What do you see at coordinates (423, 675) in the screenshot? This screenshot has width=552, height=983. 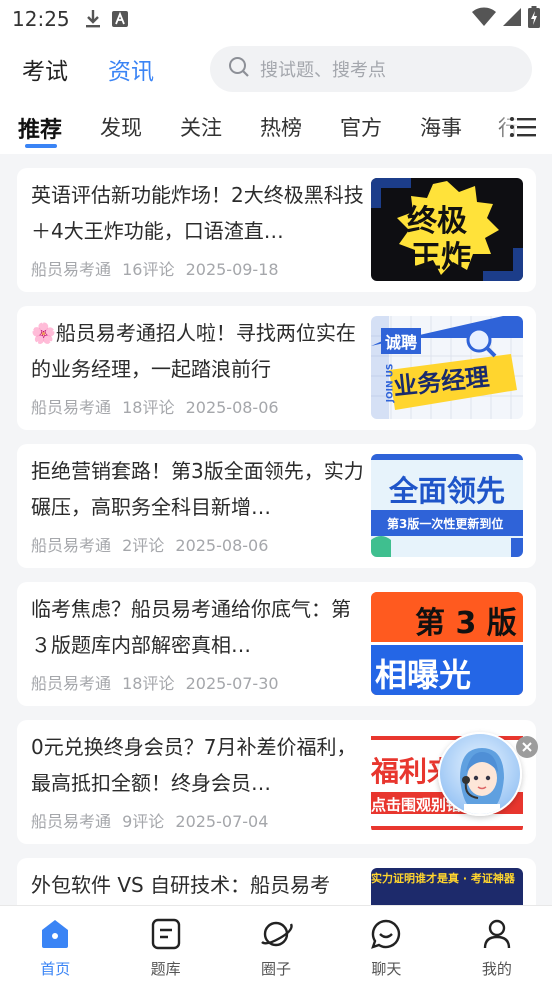 I see `thumb-line2: 相曝光` at bounding box center [423, 675].